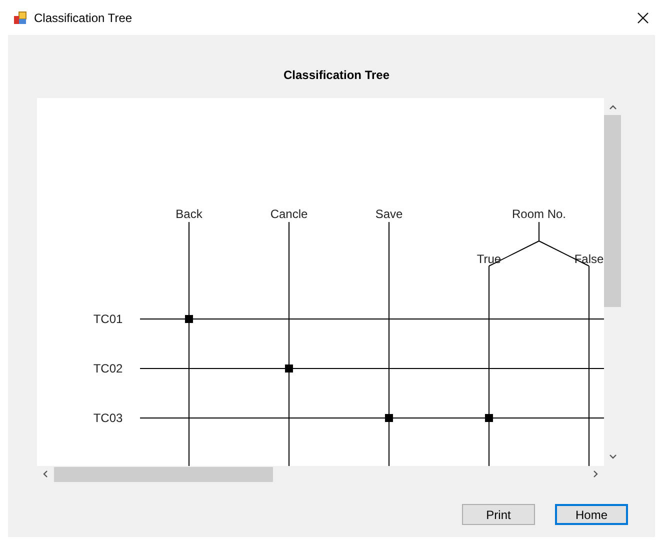 The image size is (659, 541). What do you see at coordinates (589, 259) in the screenshot?
I see `class-label: False` at bounding box center [589, 259].